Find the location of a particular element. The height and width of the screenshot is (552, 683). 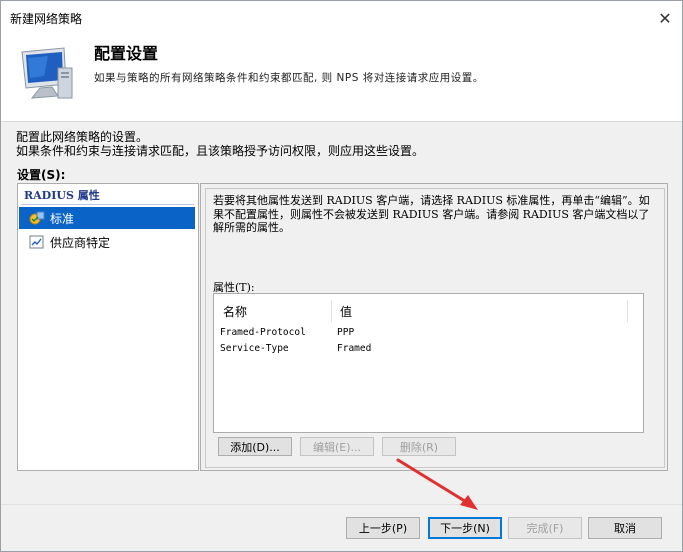

window-title: 新建网络策略 is located at coordinates (46, 19).